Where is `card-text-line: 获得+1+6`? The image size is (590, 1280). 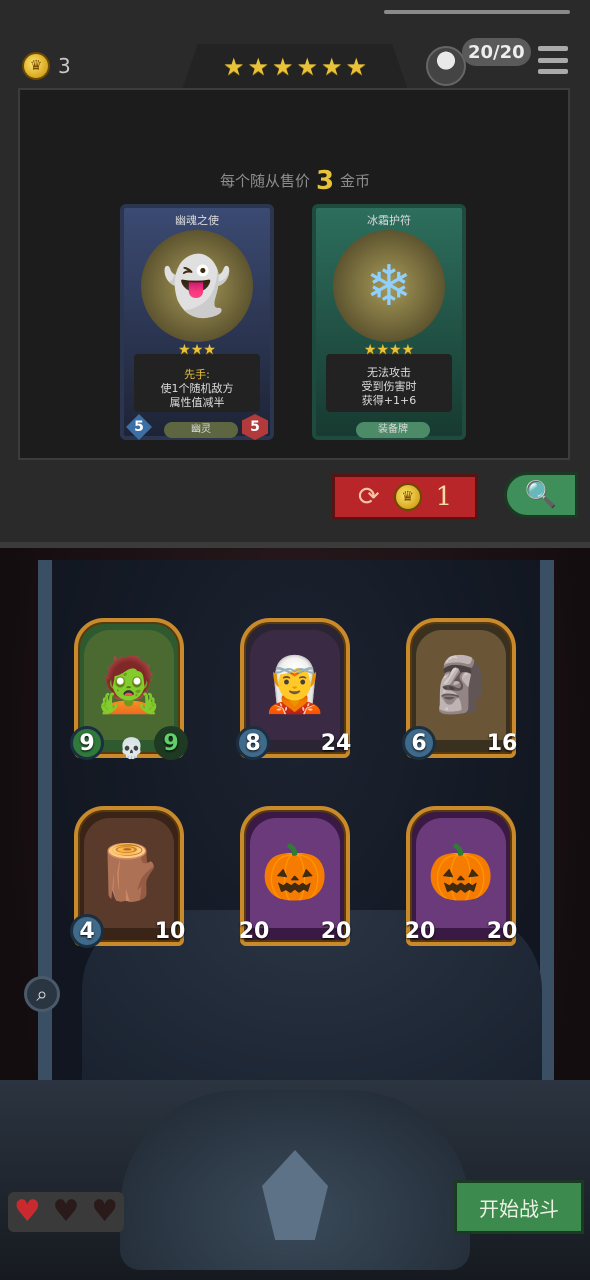
card-text-line: 获得+1+6 is located at coordinates (389, 400).